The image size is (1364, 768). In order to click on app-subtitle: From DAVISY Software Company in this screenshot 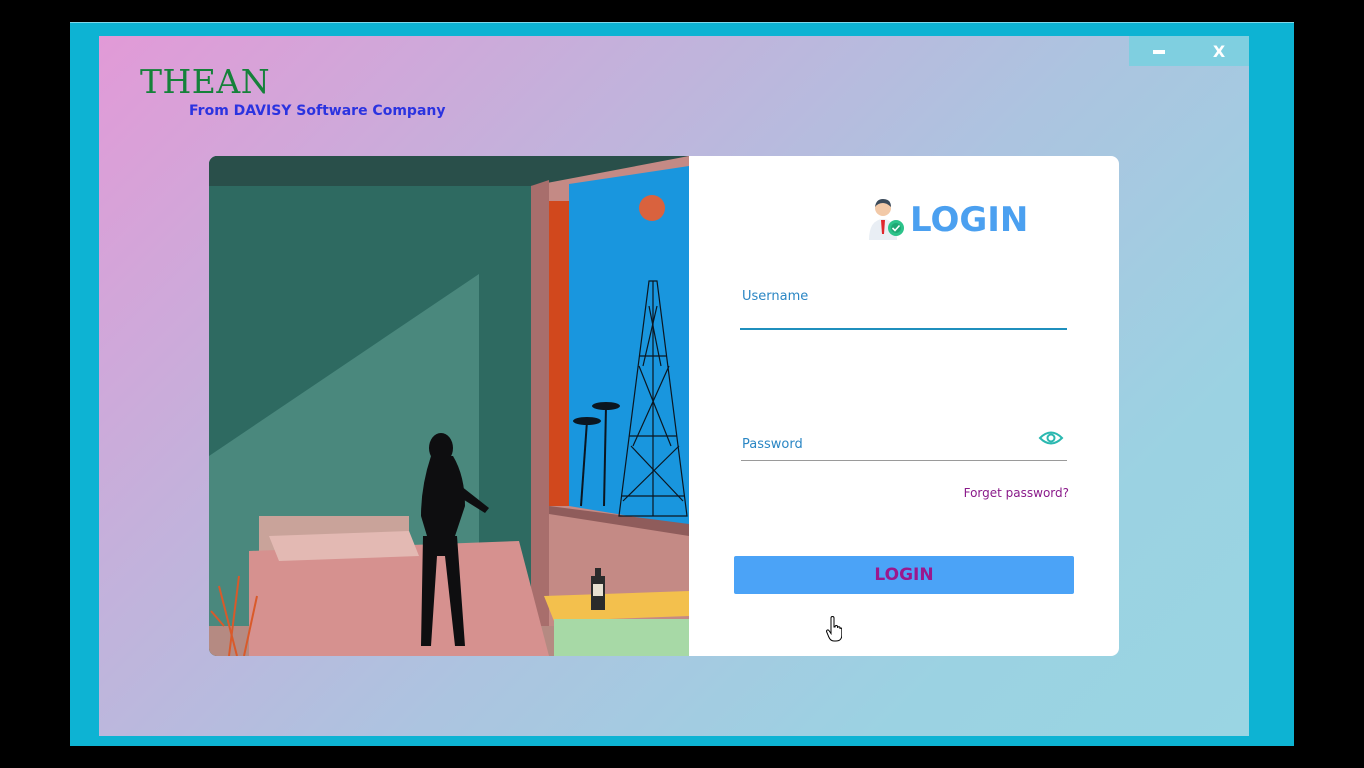, I will do `click(317, 111)`.